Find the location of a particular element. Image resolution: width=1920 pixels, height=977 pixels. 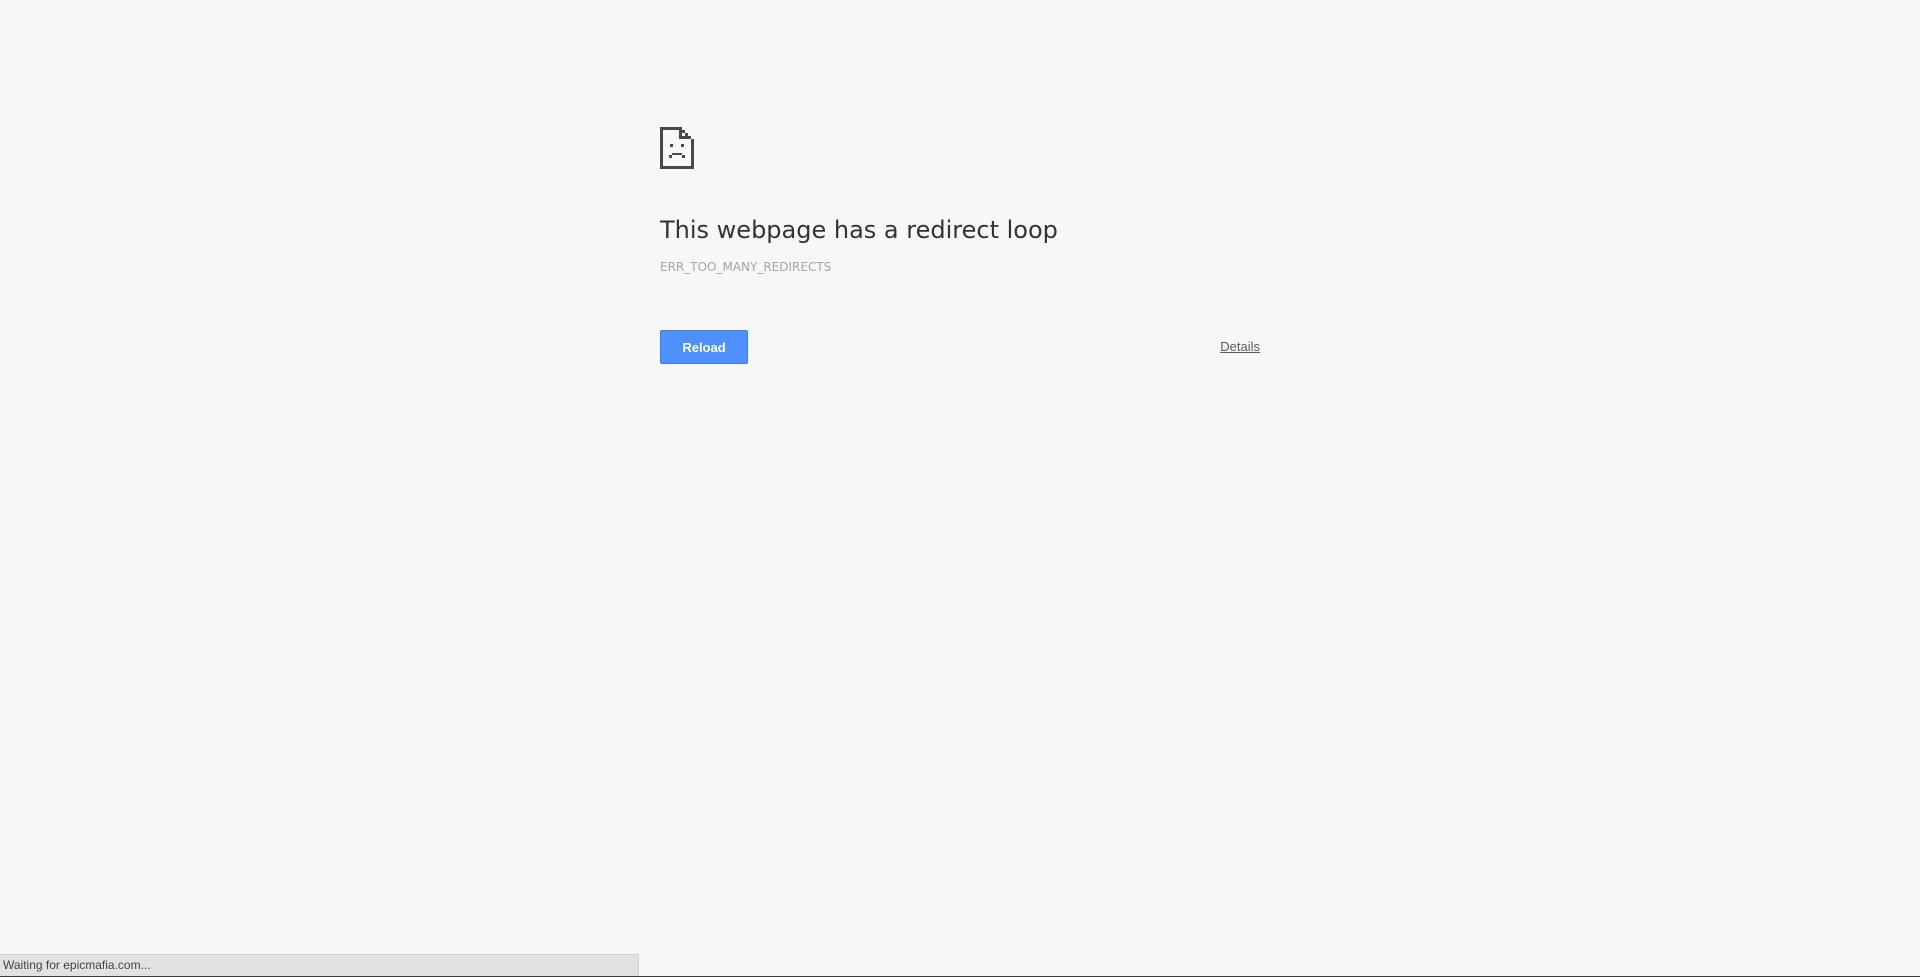

sad-document-icon is located at coordinates (677, 148).